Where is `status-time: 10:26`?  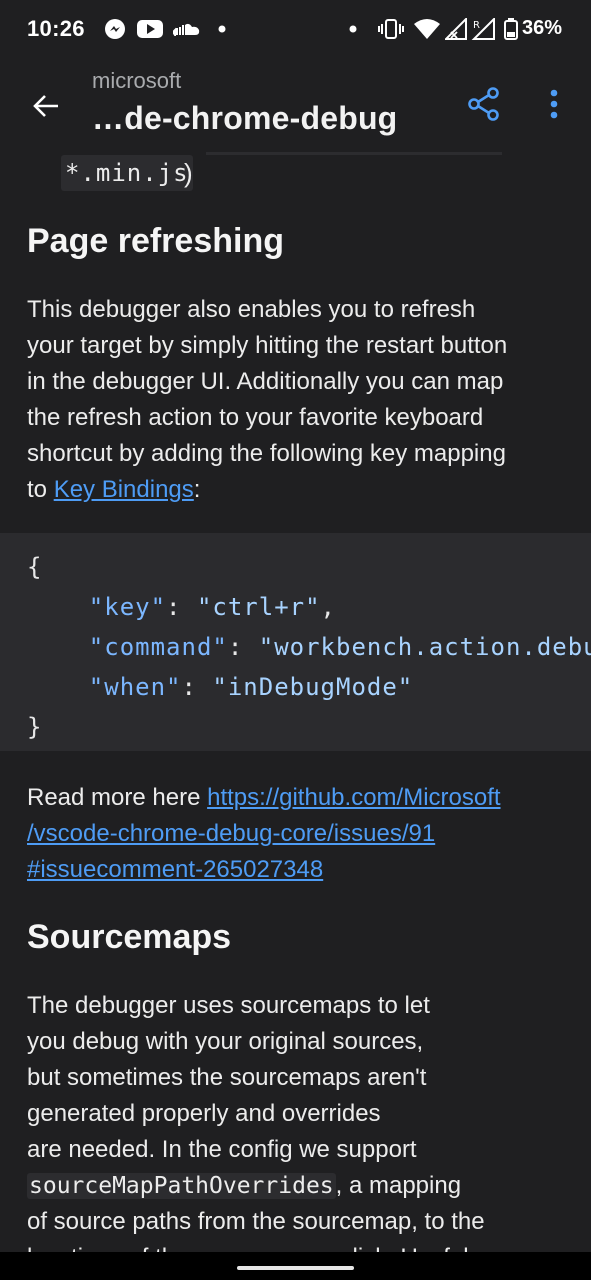
status-time: 10:26 is located at coordinates (56, 28).